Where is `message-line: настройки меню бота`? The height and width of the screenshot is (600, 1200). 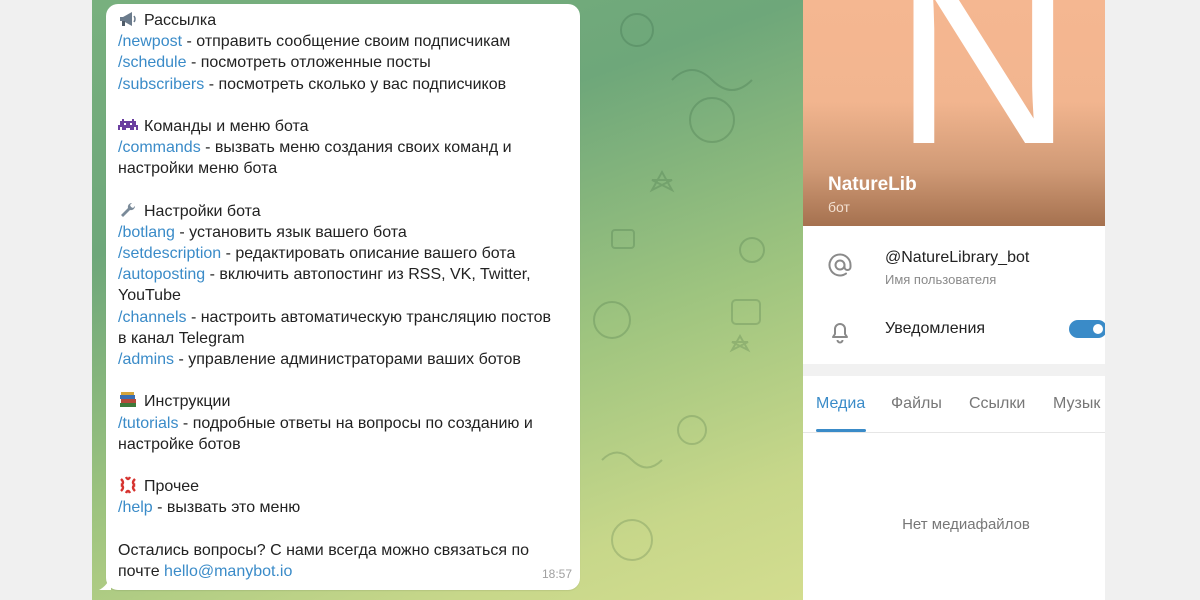 message-line: настройки меню бота is located at coordinates (344, 168).